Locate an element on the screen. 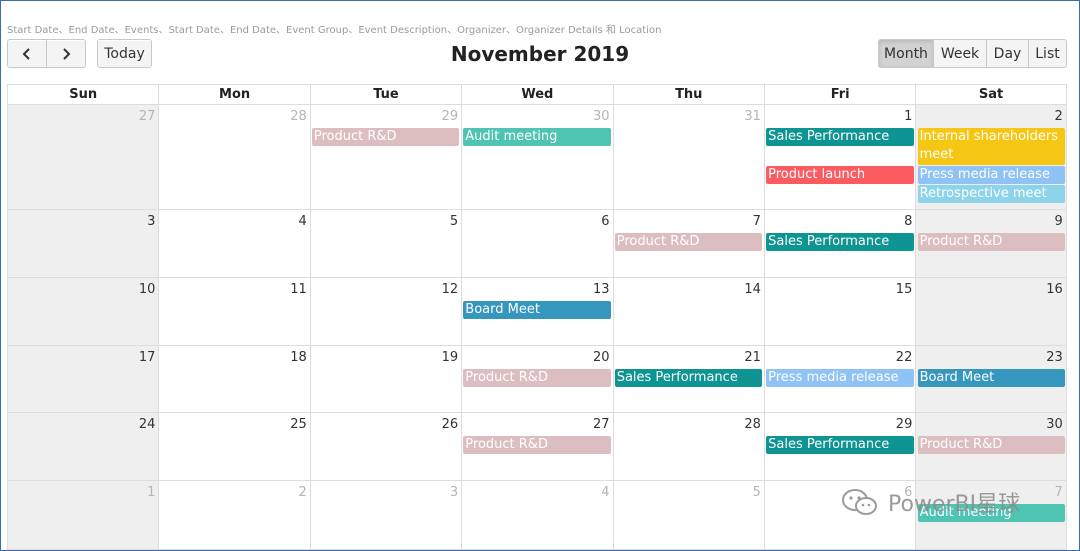 The width and height of the screenshot is (1080, 551). day-cell: 12 is located at coordinates (385, 311).